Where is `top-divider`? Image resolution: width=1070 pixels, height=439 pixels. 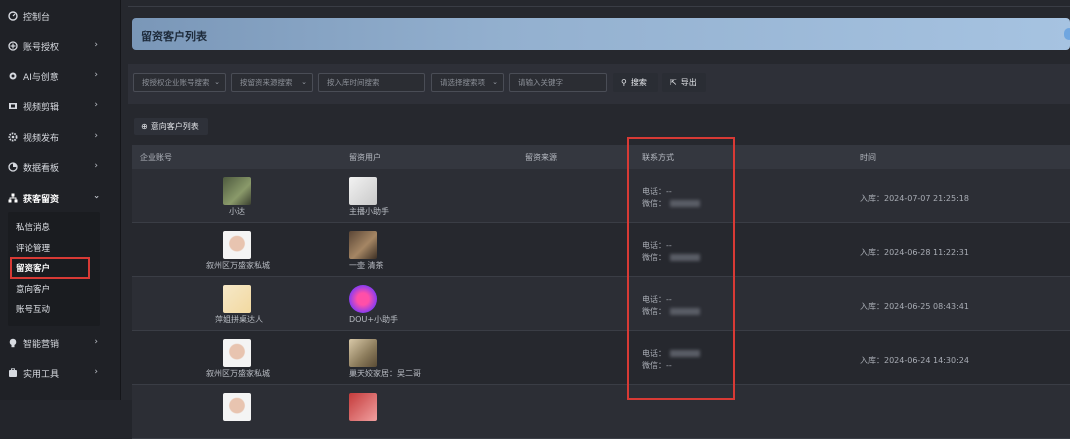
top-divider is located at coordinates (599, 6).